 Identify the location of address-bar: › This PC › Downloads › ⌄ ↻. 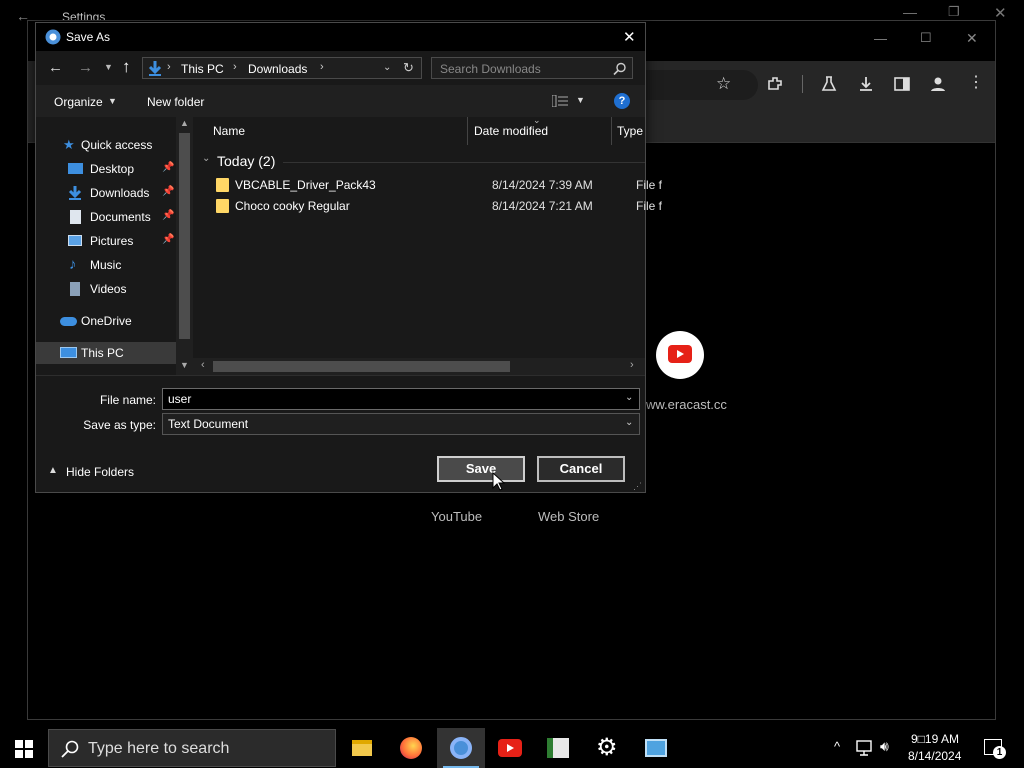
(282, 68).